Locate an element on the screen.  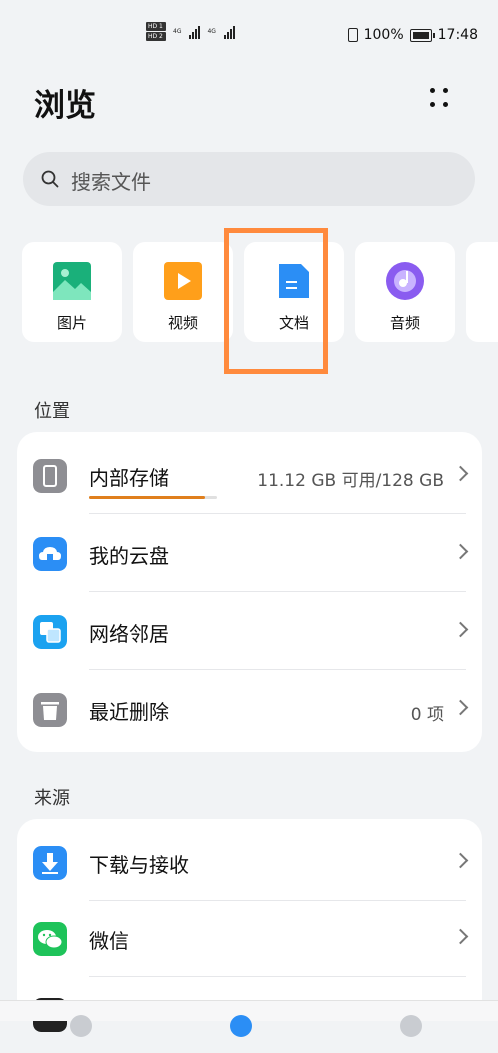
category-more is located at coordinates (482, 292).